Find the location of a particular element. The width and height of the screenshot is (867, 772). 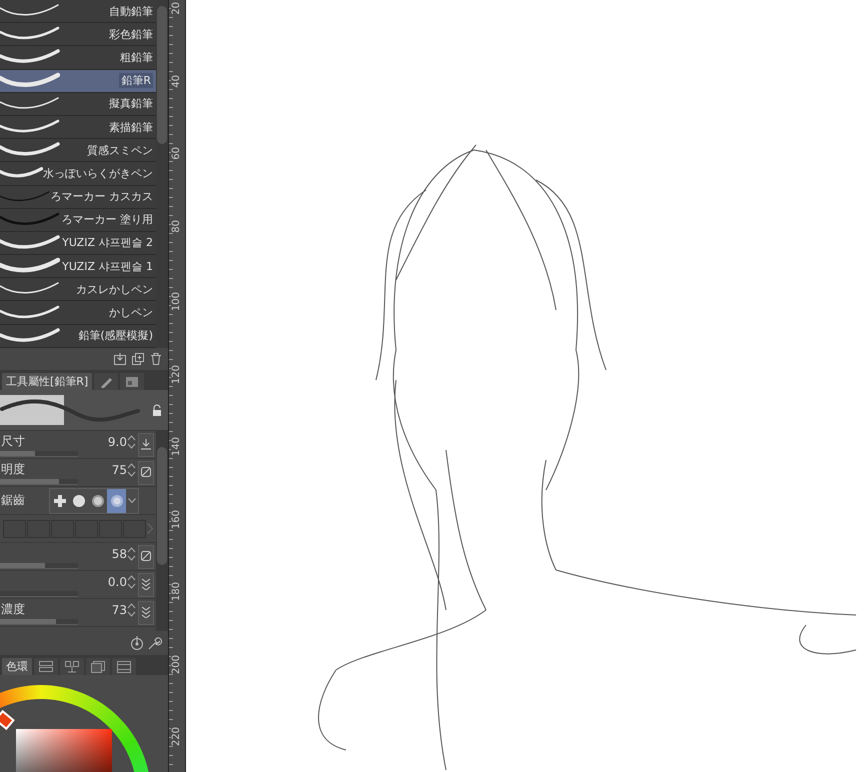

property-label: 濃度 is located at coordinates (13, 609).